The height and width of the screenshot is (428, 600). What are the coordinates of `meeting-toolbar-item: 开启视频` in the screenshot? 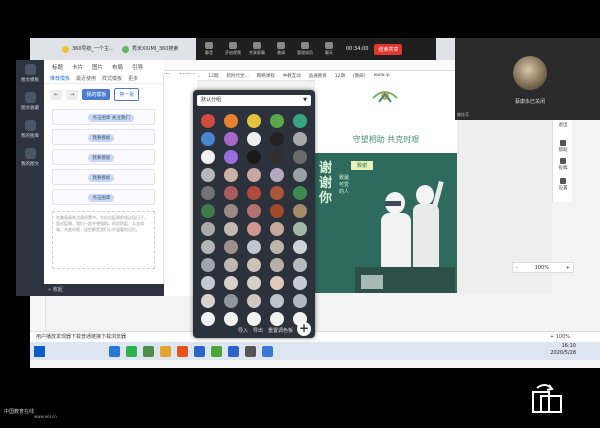 It's located at (233, 49).